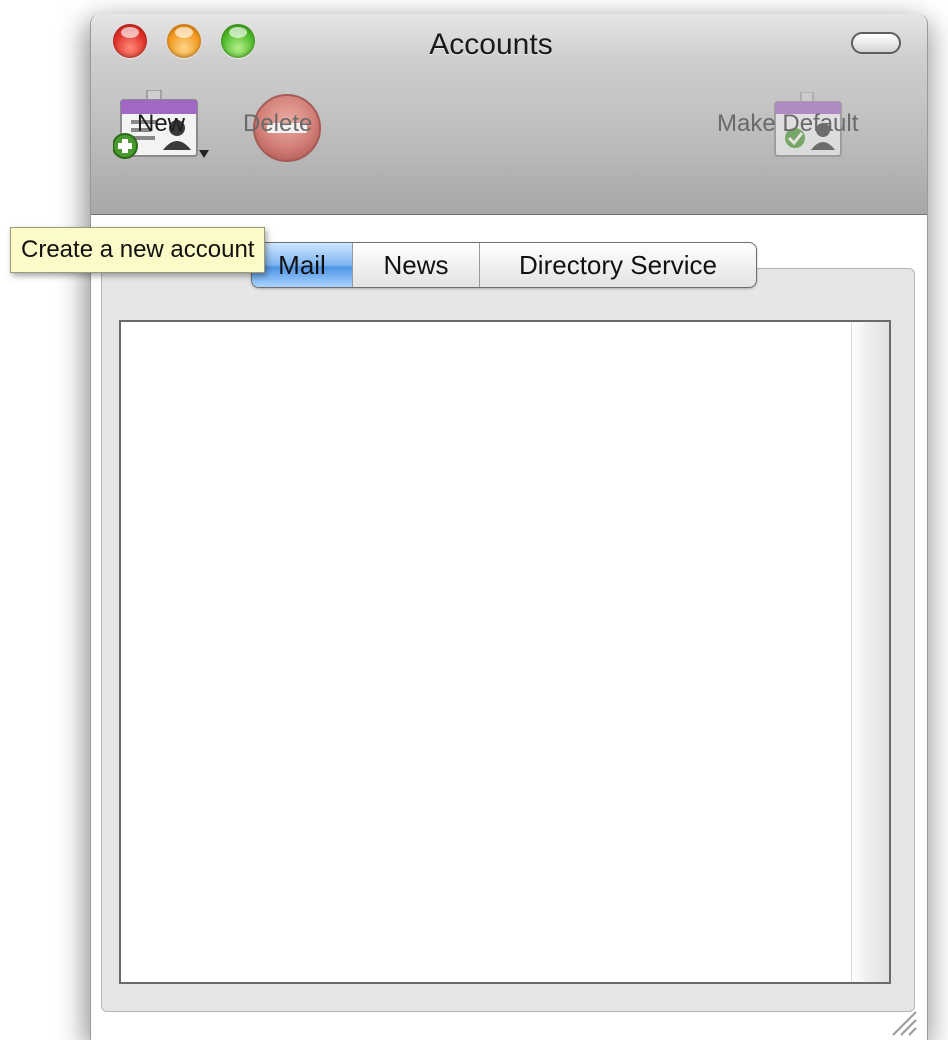  Describe the element at coordinates (617, 265) in the screenshot. I see `tab-directory-service: Directory Service` at that location.